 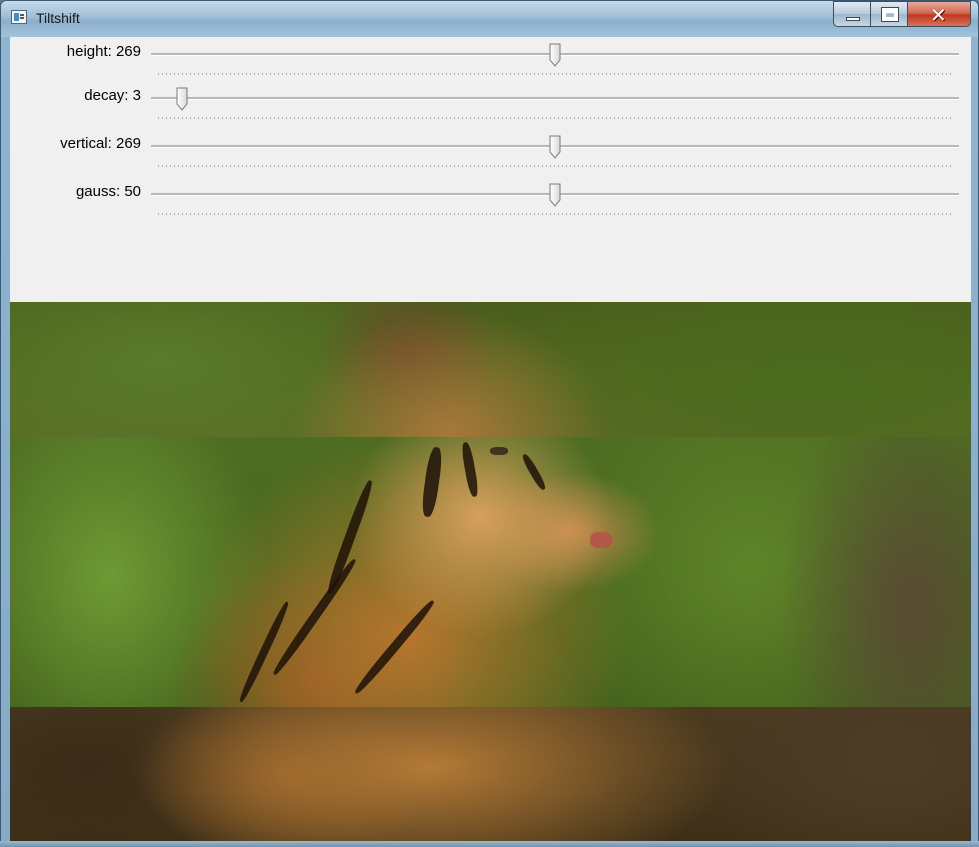 What do you see at coordinates (490, 61) in the screenshot?
I see `slider-height: height: 269` at bounding box center [490, 61].